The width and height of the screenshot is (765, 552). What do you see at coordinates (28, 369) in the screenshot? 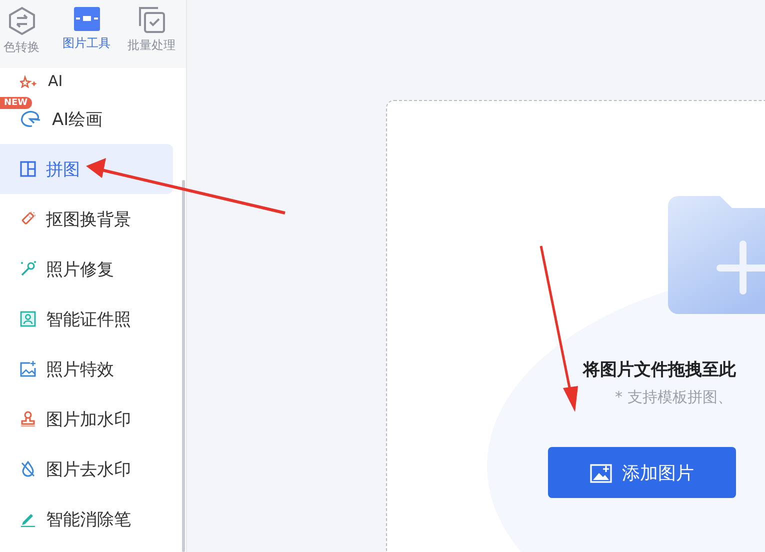
I see `image-sparkle-icon` at bounding box center [28, 369].